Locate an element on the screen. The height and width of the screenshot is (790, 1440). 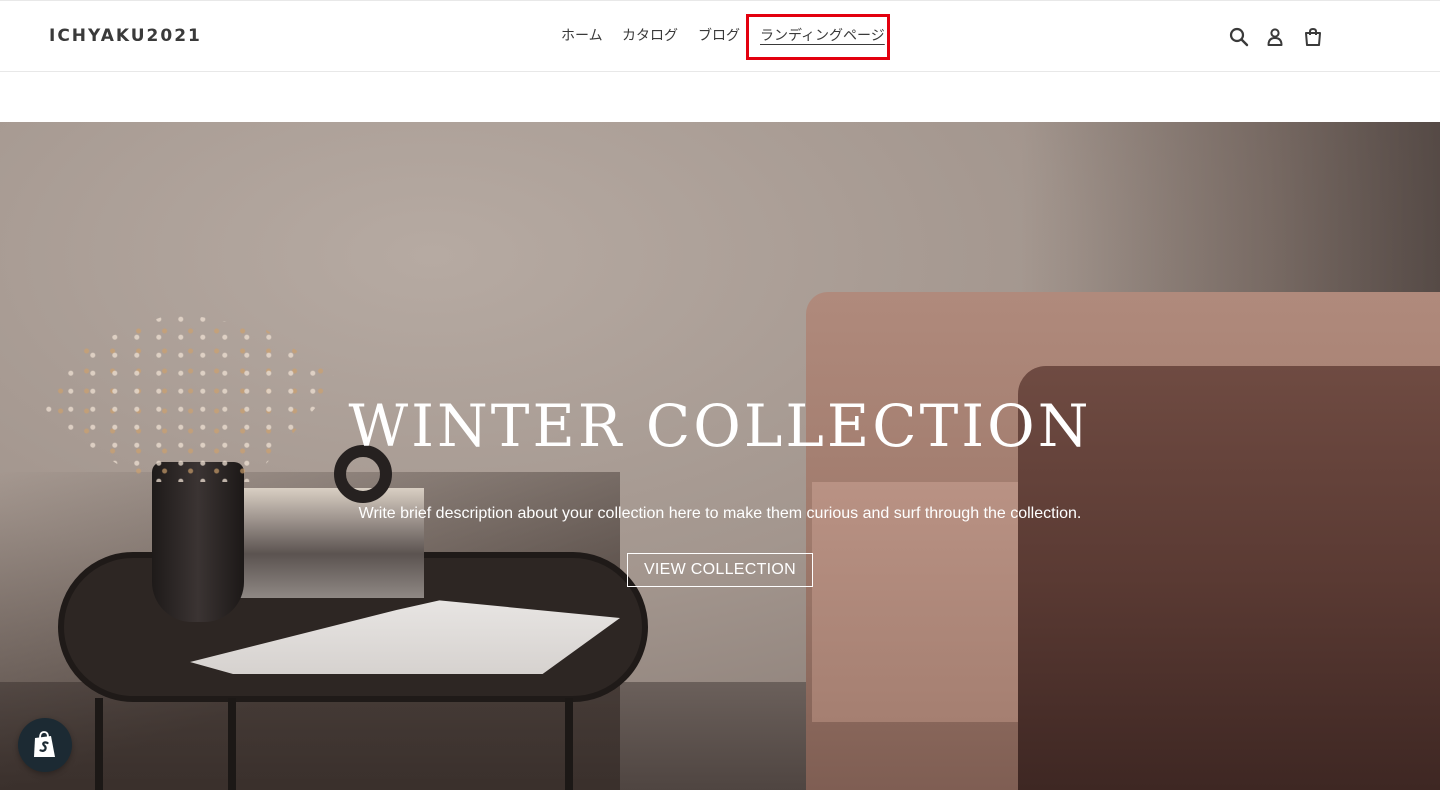
view-collection-button: VIEW COLLECTION is located at coordinates (720, 570).